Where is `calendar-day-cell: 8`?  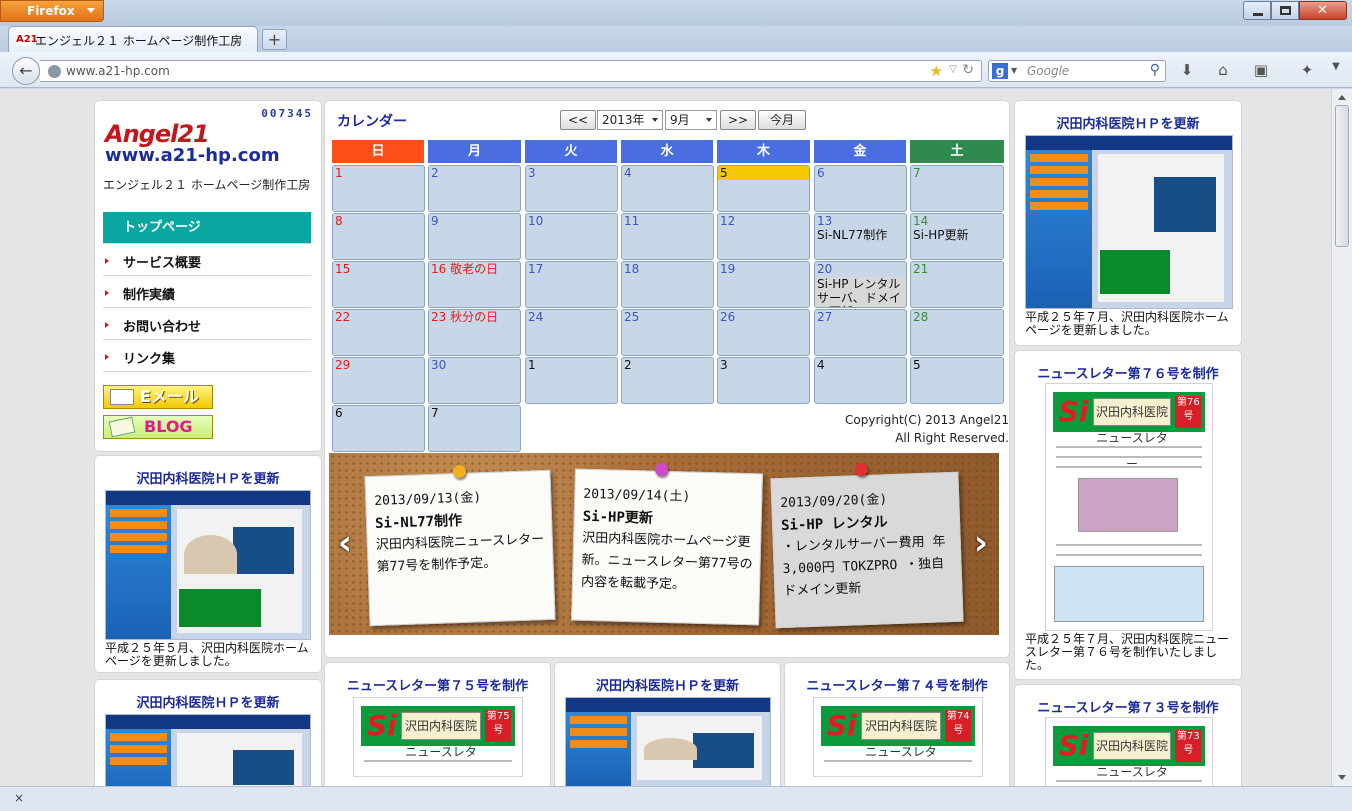
calendar-day-cell: 8 is located at coordinates (378, 236).